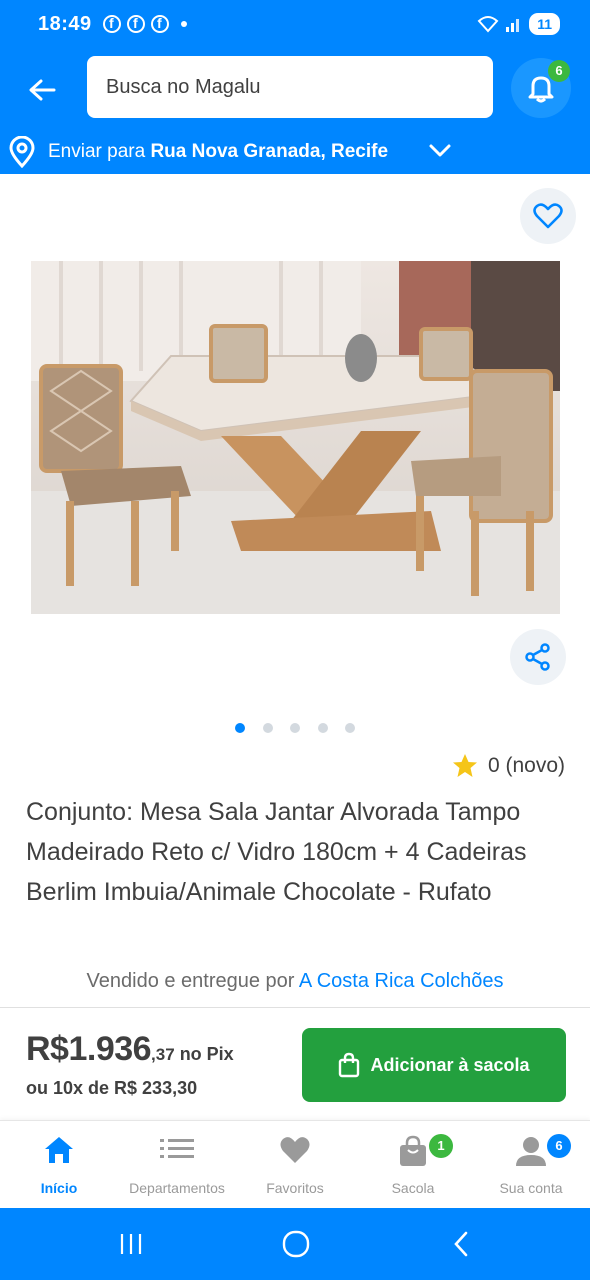 This screenshot has width=590, height=1280. I want to click on add-to-bag-label: Adicionar à sacola, so click(450, 1064).